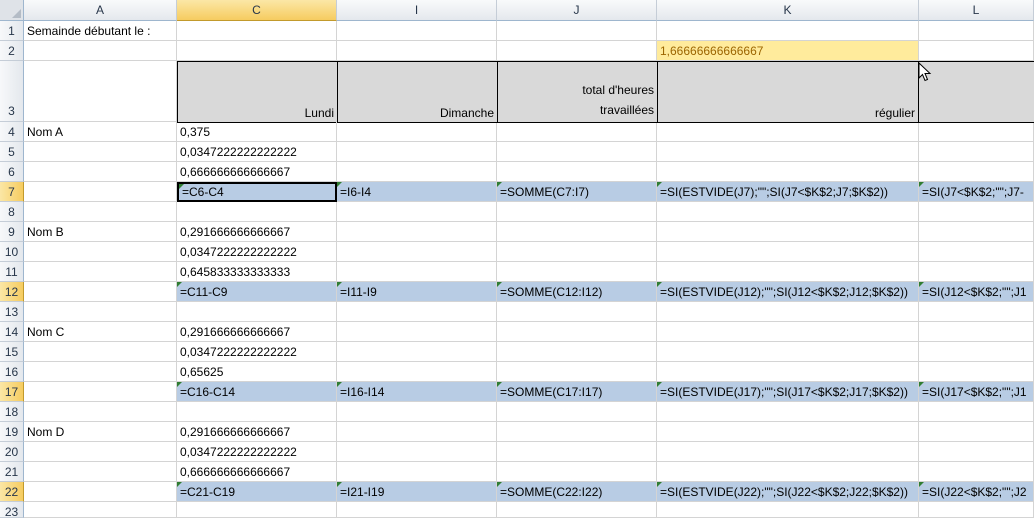  What do you see at coordinates (12, 232) in the screenshot?
I see `row-header-9: 9` at bounding box center [12, 232].